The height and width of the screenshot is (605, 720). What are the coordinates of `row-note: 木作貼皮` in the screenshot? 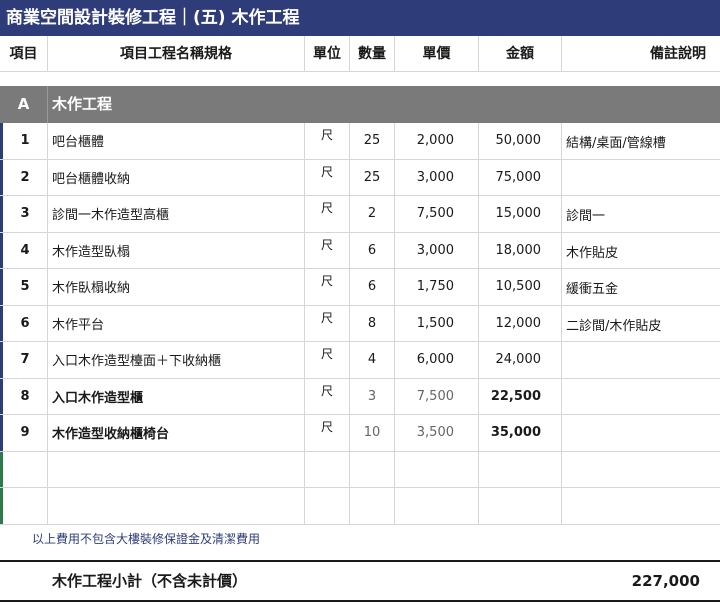 It's located at (592, 253).